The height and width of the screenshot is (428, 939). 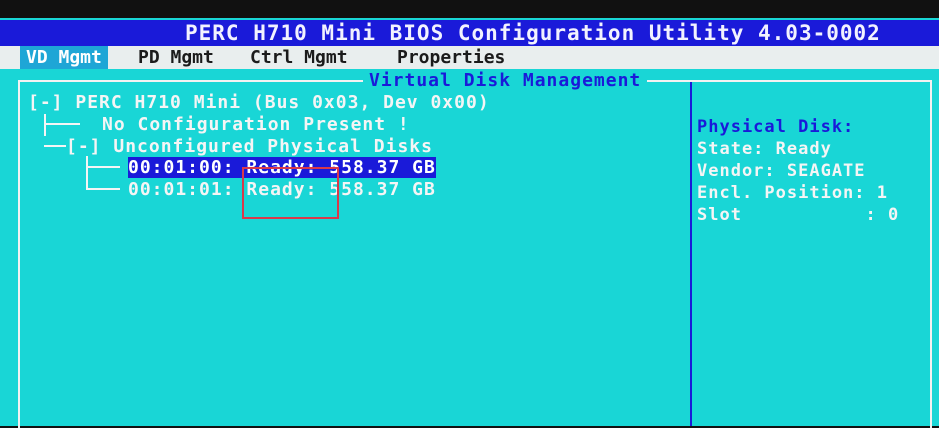 What do you see at coordinates (282, 102) in the screenshot?
I see `controller-label: PERC H710 Mini (Bus 0x03, Dev 0x00)` at bounding box center [282, 102].